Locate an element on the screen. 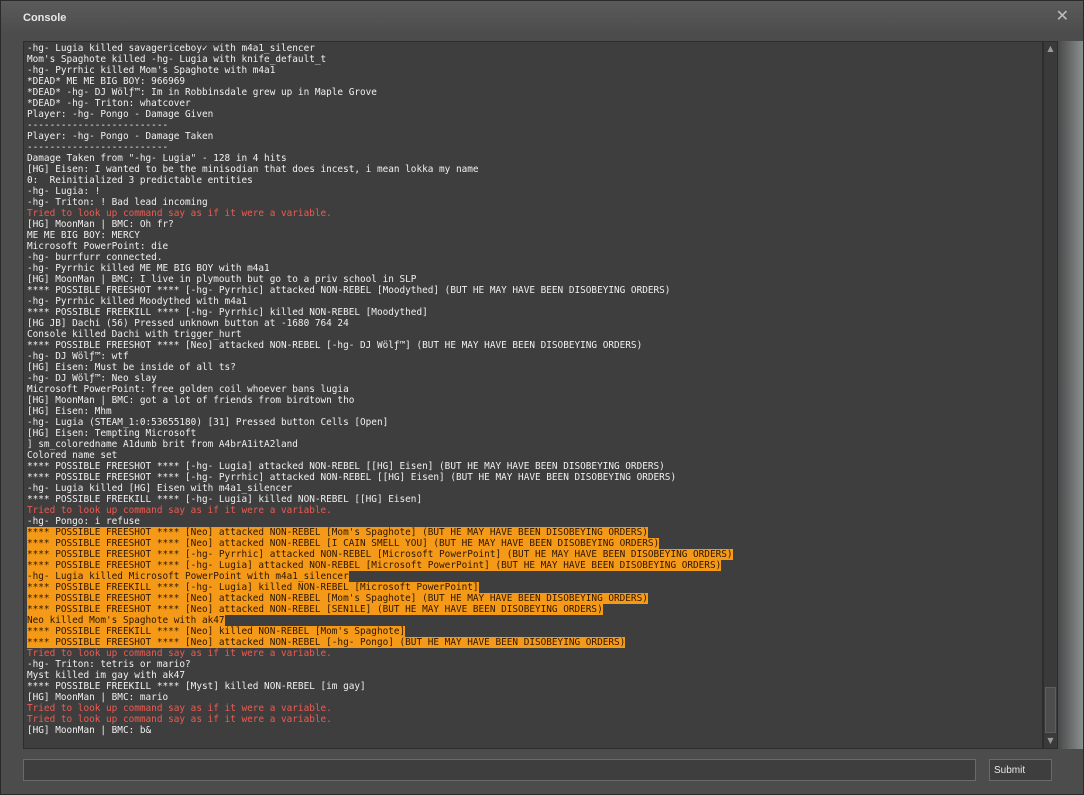 The image size is (1084, 795). log-line: [HG] MoonMan | BMC: b& is located at coordinates (534, 730).